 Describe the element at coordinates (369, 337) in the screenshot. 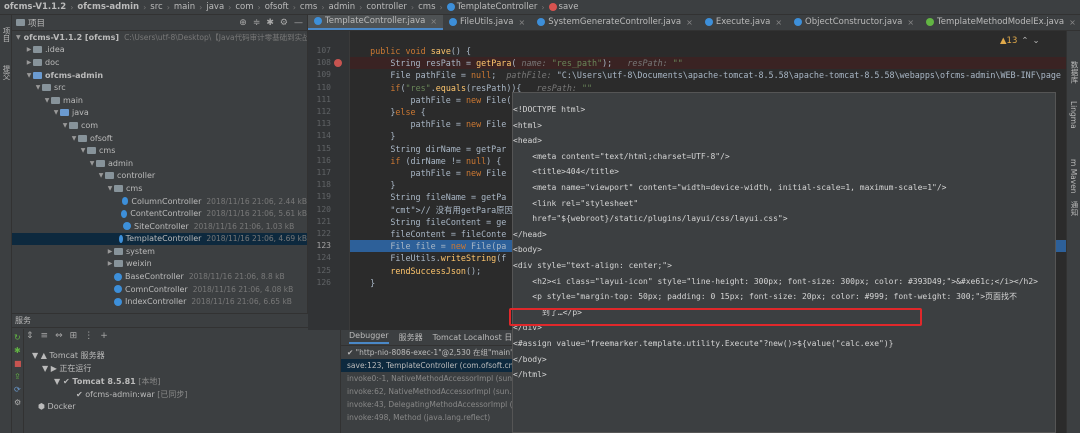

I see `debugger-tab: Debugger` at that location.